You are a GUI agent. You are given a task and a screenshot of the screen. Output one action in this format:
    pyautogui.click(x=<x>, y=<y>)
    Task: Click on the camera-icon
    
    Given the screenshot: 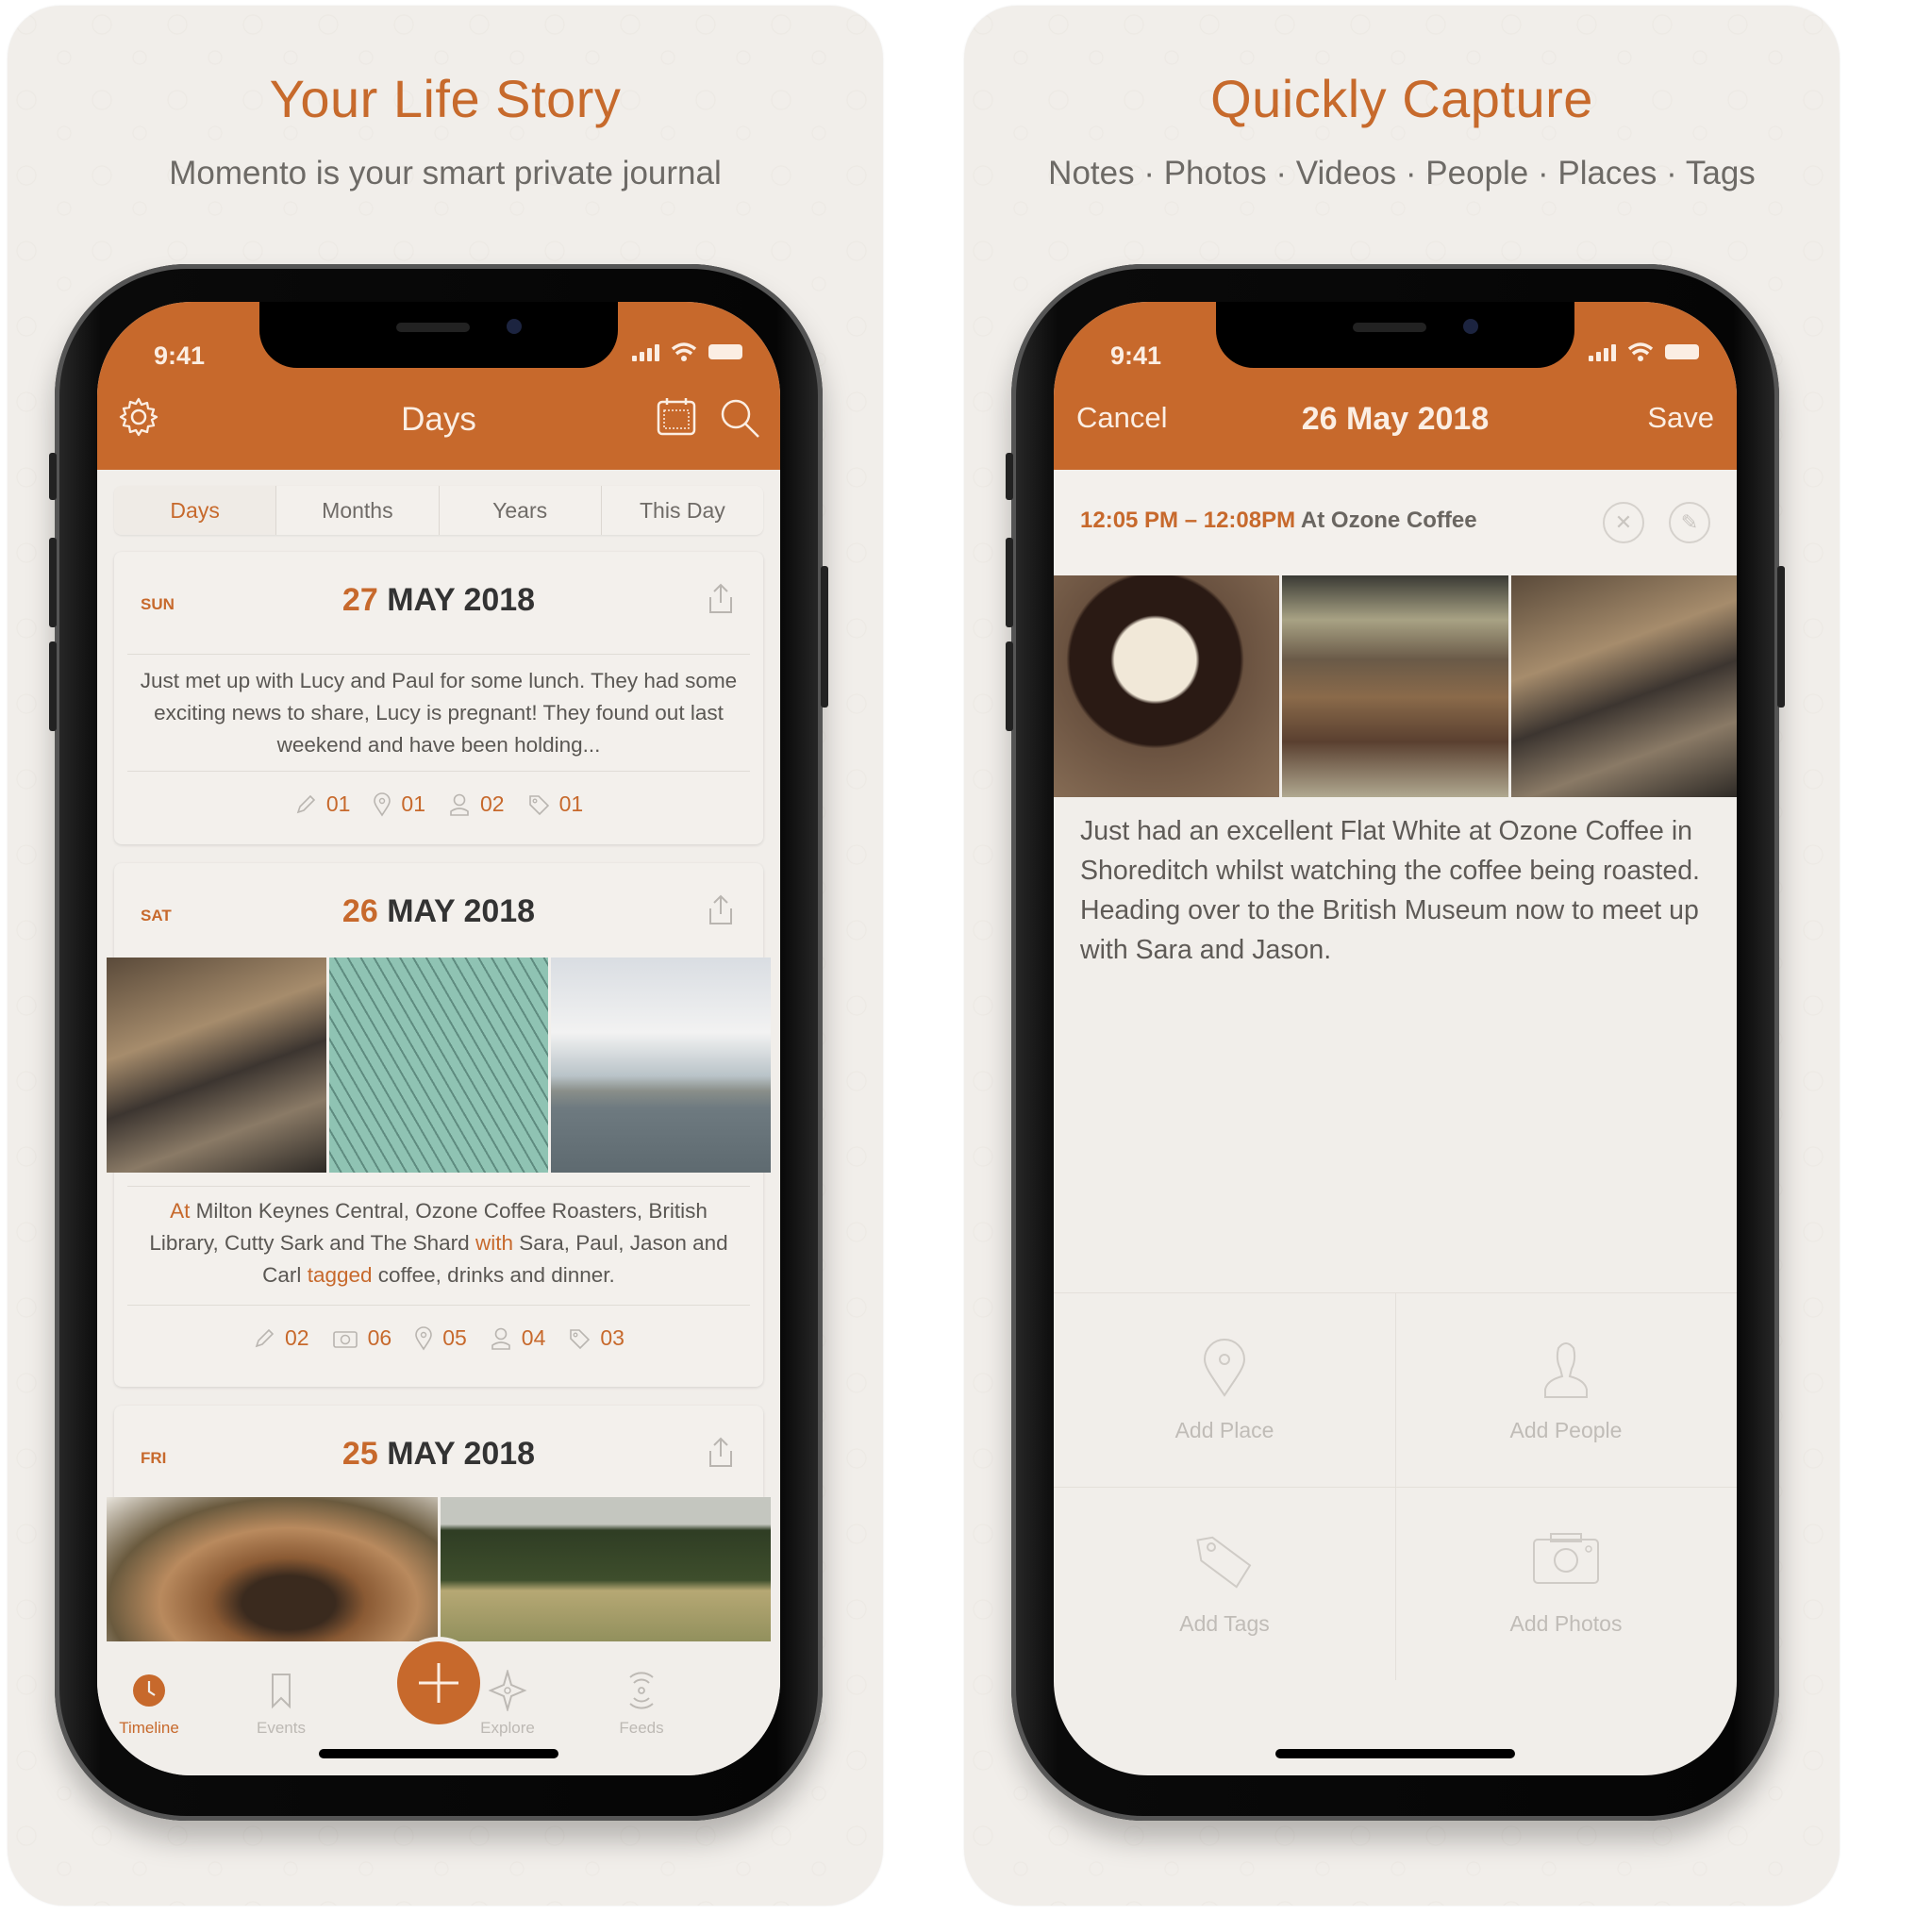 What is the action you would take?
    pyautogui.click(x=345, y=1339)
    